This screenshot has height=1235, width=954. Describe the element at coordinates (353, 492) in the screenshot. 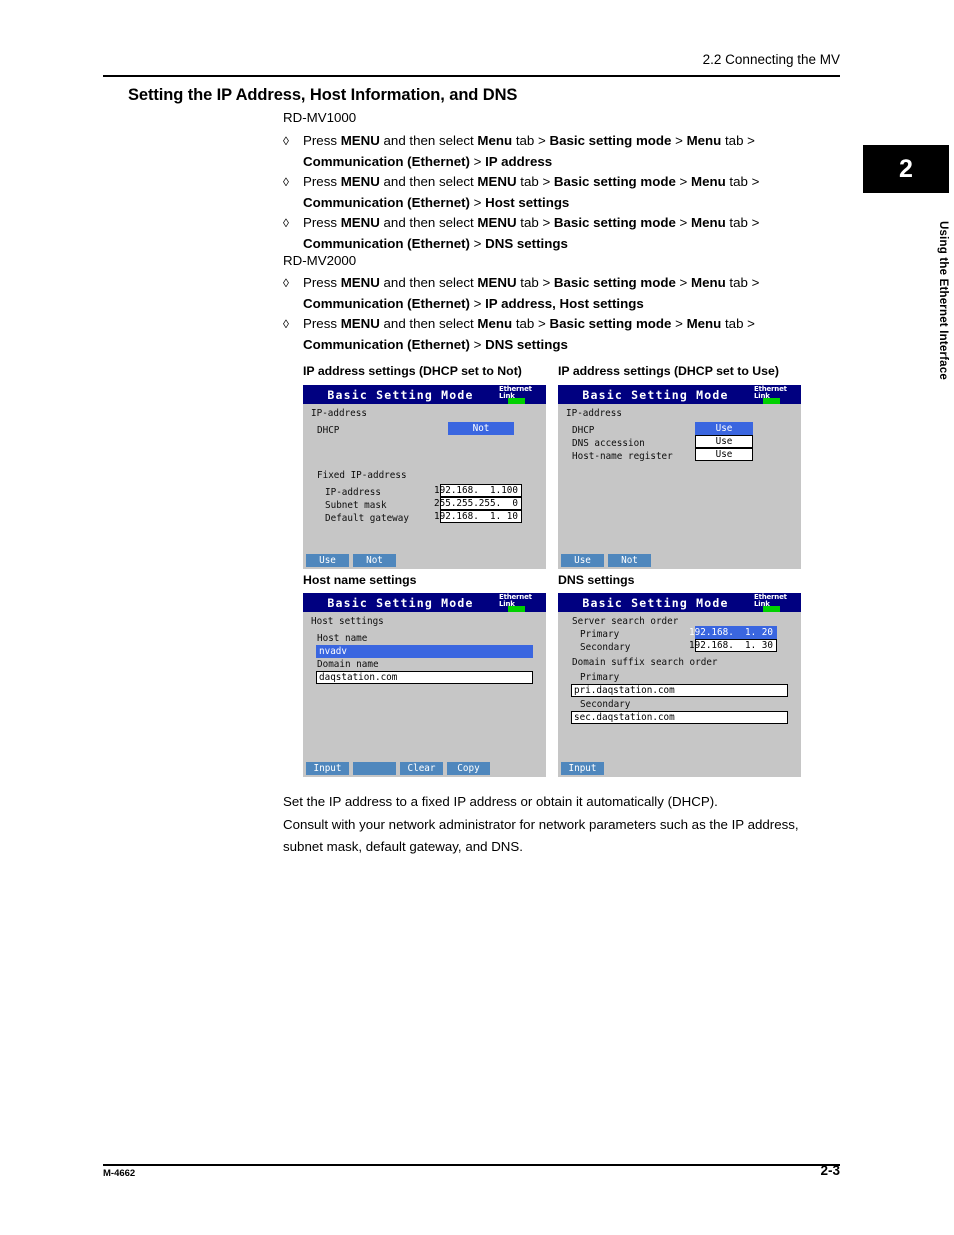

I see `ip-address-label: IP-address` at that location.